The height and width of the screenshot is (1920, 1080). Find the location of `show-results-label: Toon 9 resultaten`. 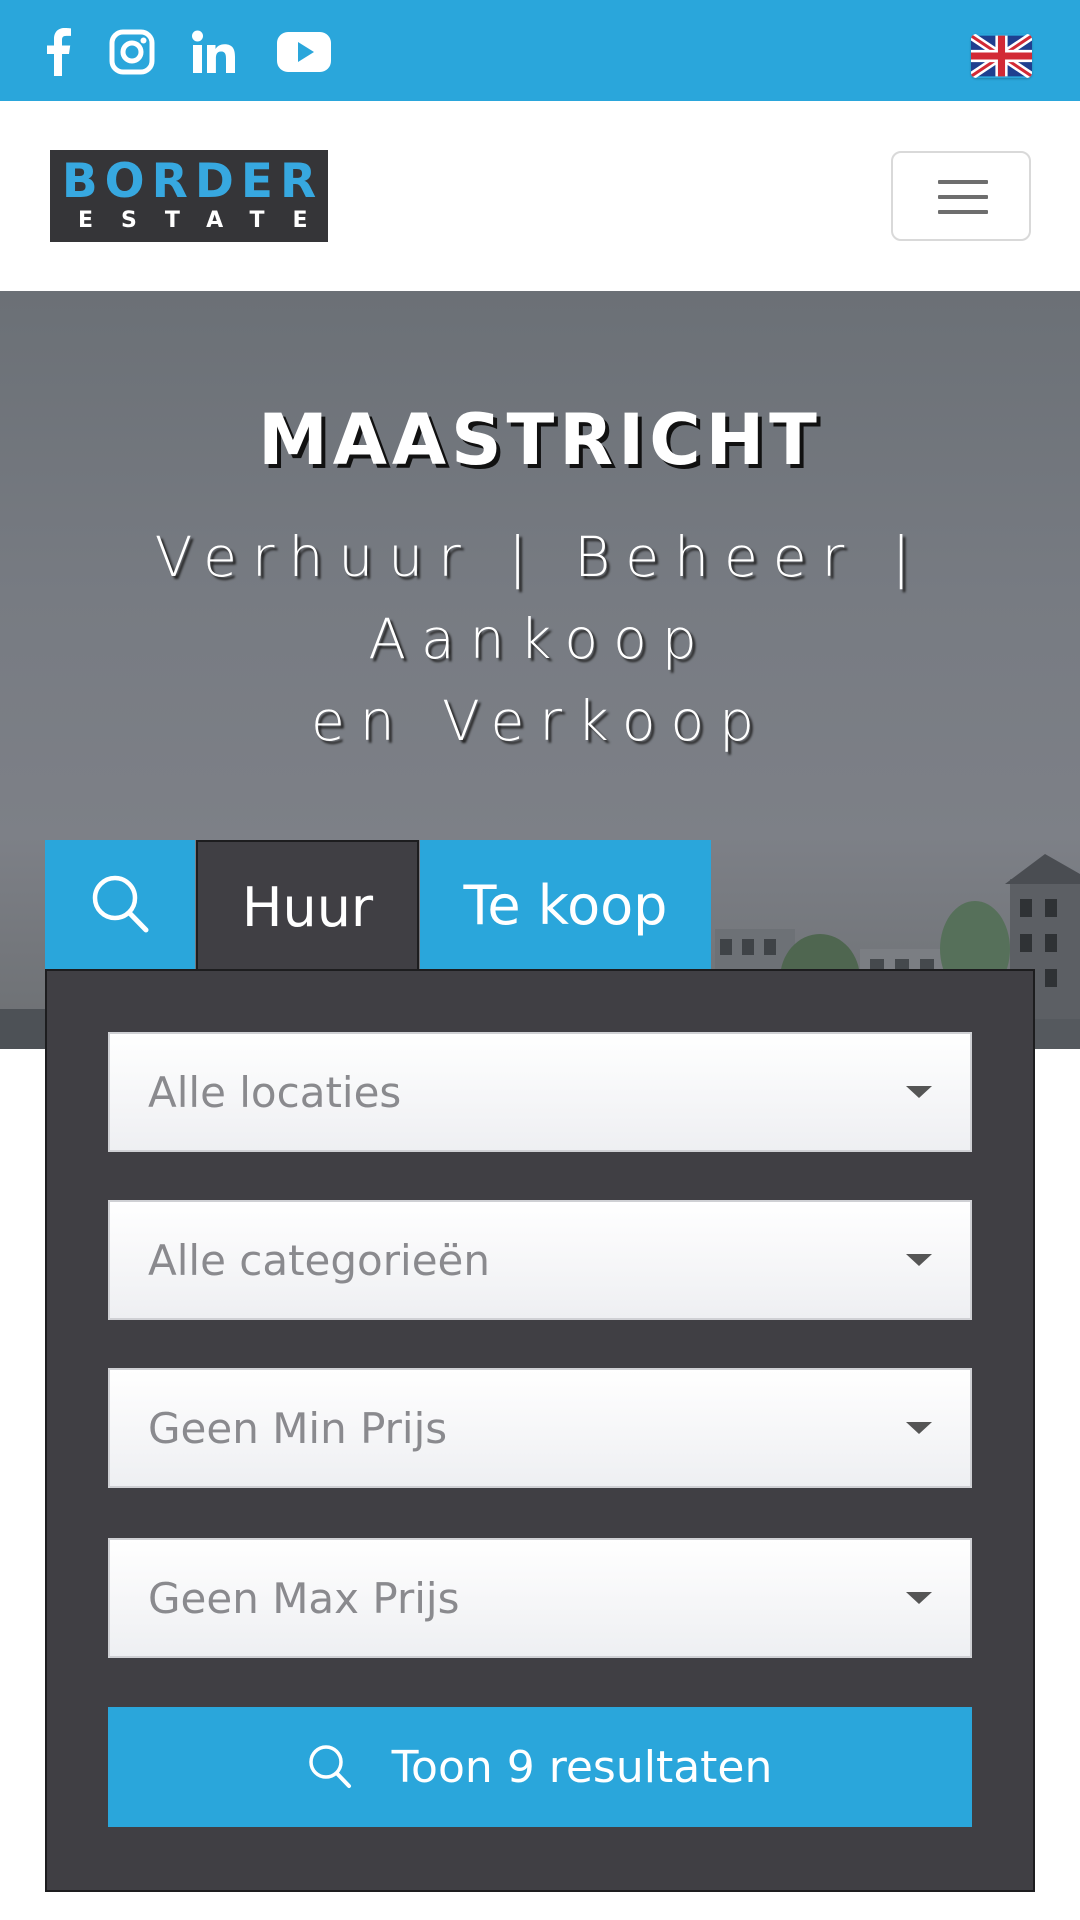

show-results-label: Toon 9 resultaten is located at coordinates (582, 1767).